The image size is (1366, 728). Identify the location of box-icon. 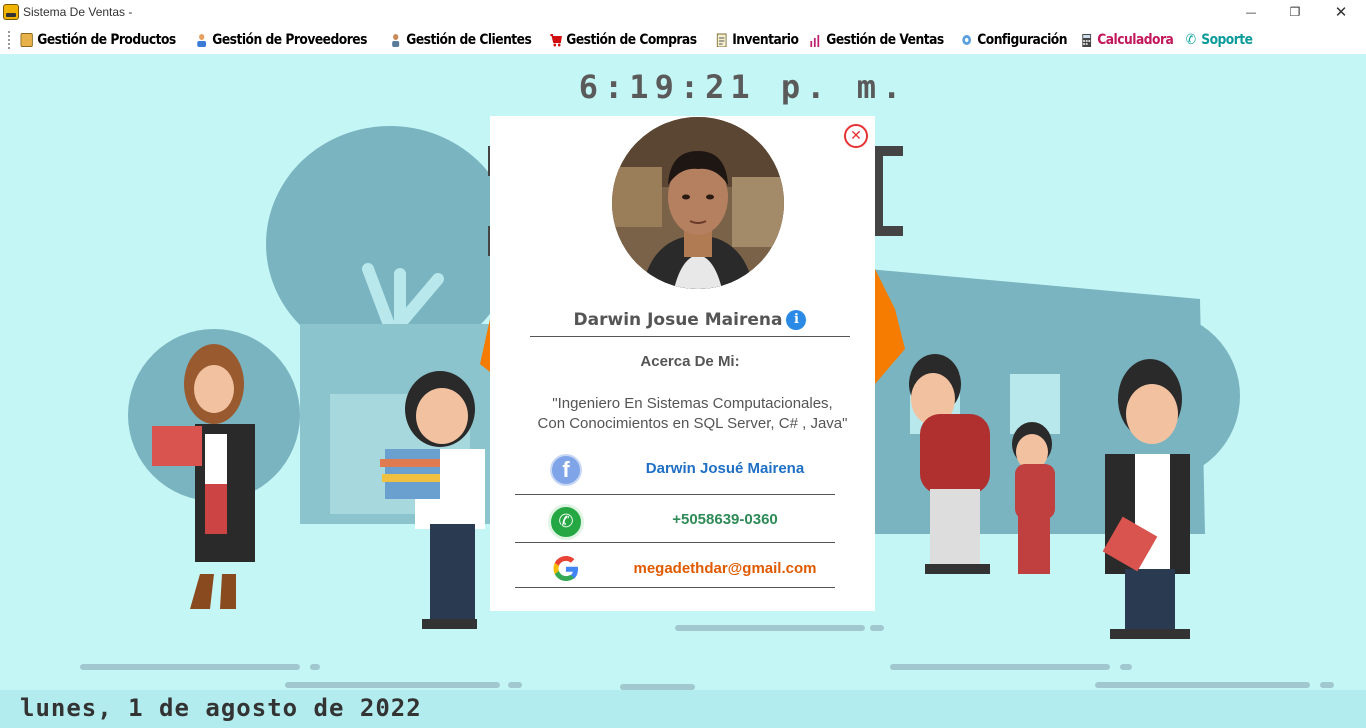
(26, 40).